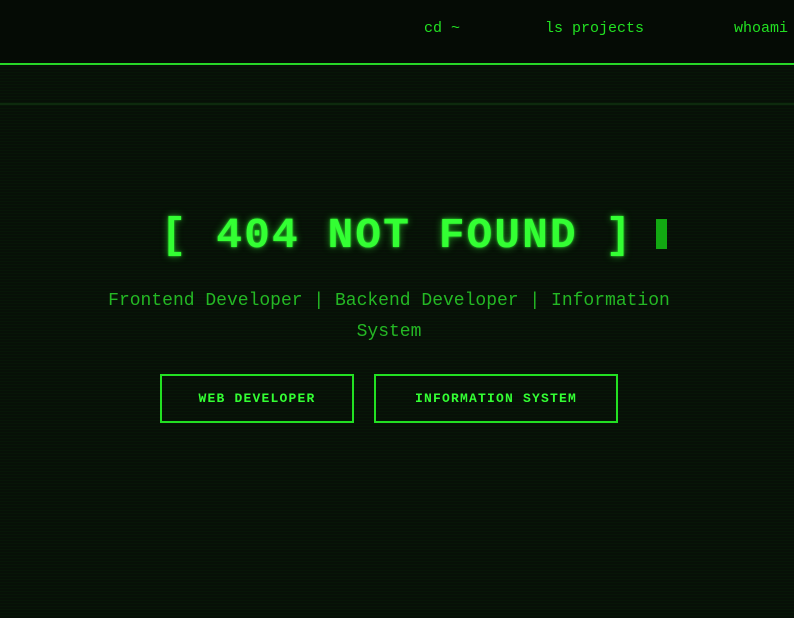 The image size is (794, 618). I want to click on hero-title: [ 404 NOT FOUND ], so click(397, 235).